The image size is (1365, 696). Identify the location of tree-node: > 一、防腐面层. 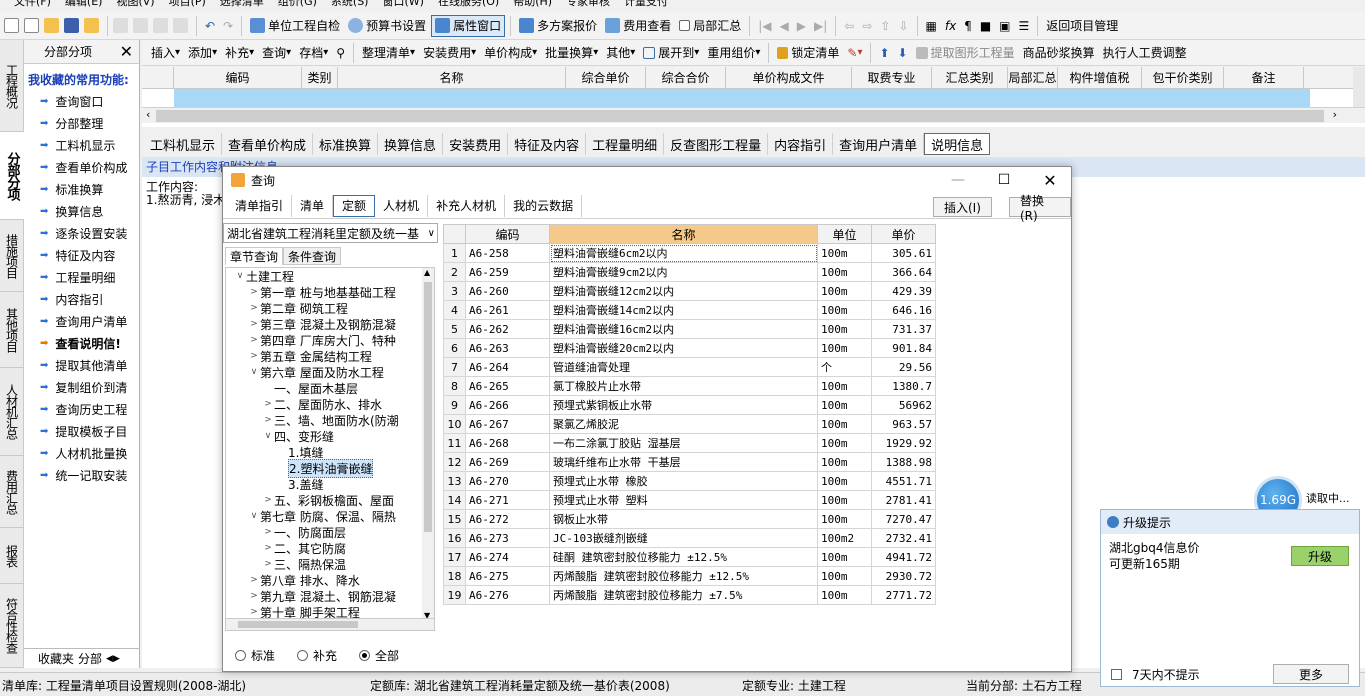
(330, 532).